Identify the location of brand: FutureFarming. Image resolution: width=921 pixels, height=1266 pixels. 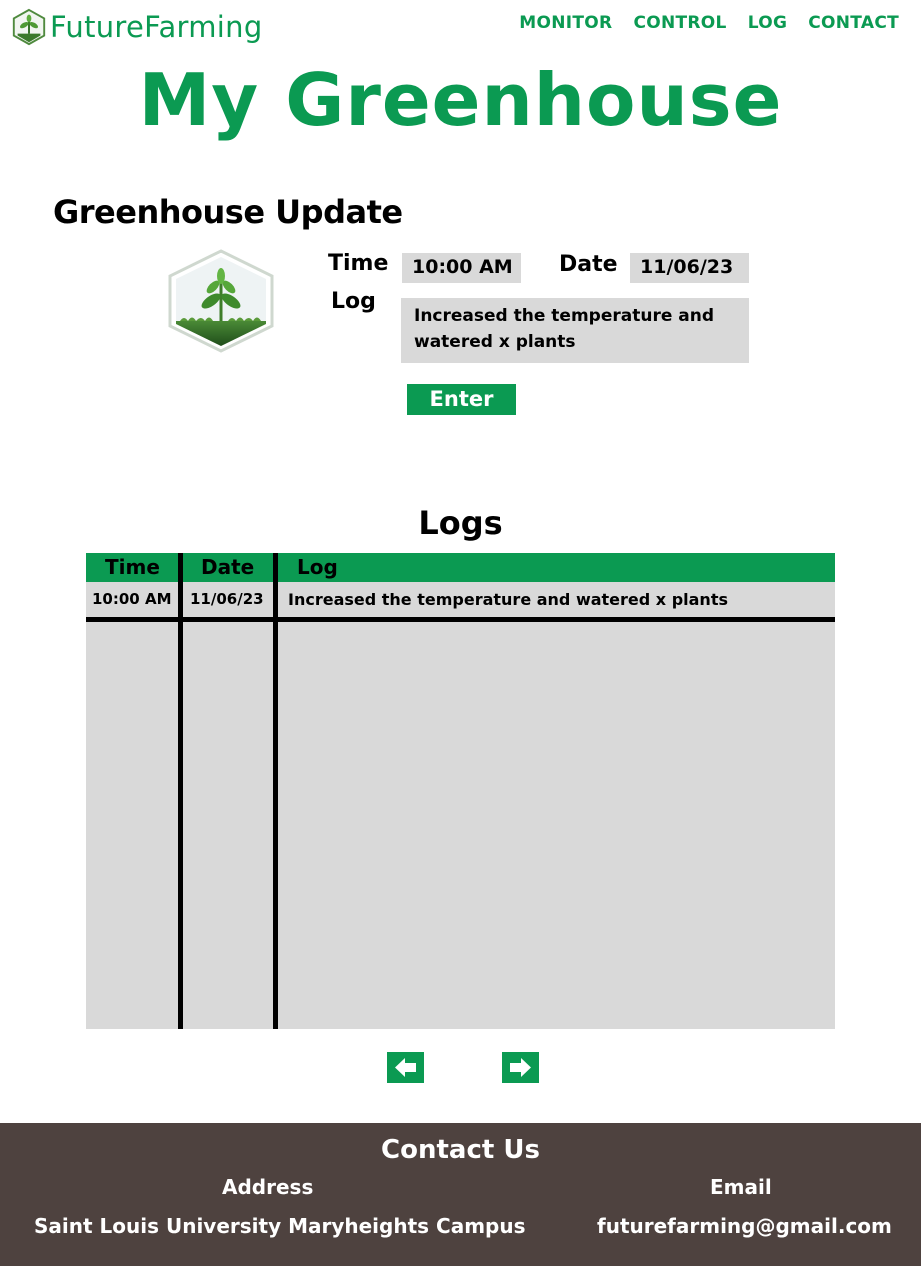
(136, 27).